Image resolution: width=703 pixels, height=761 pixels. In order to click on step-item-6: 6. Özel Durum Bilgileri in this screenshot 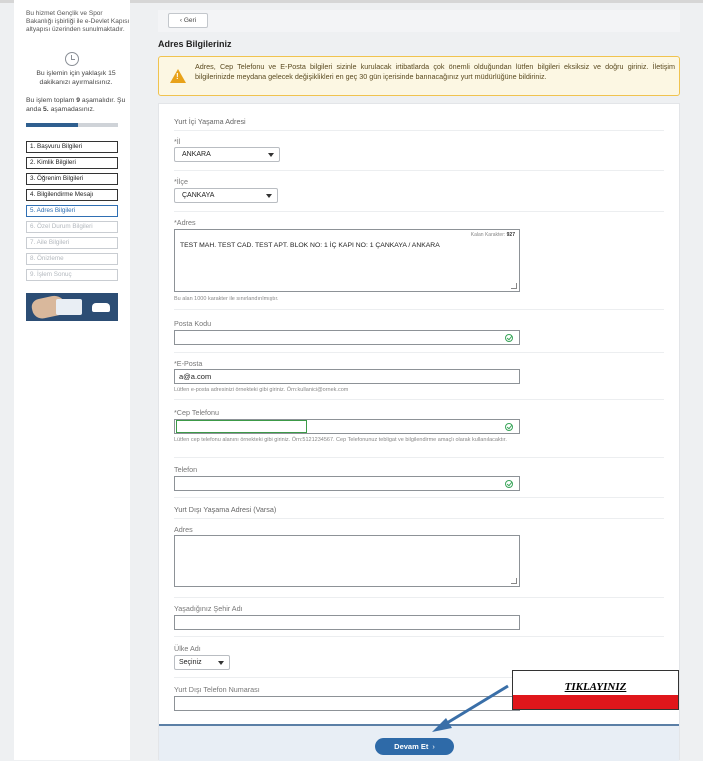, I will do `click(72, 227)`.